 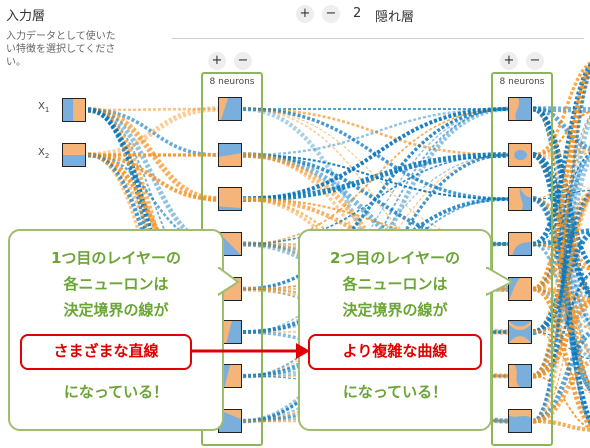 I want to click on feature-x1-label: X1, so click(x=44, y=107).